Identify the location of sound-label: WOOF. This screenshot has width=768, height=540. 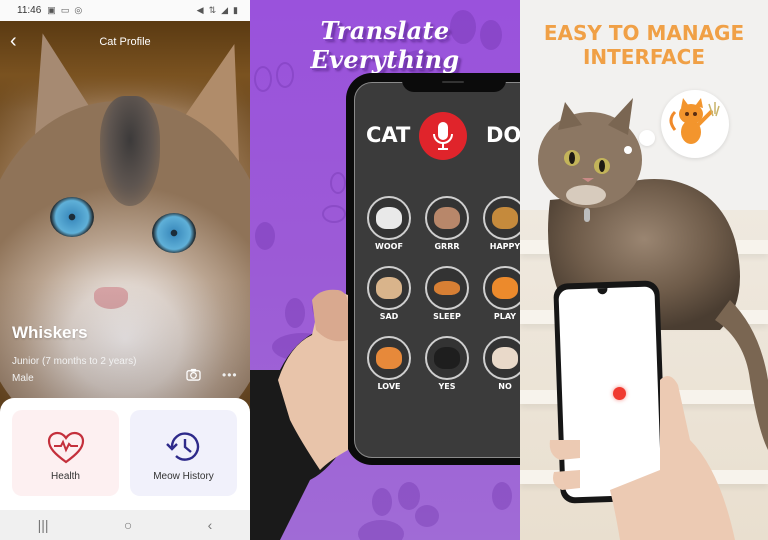
(389, 246).